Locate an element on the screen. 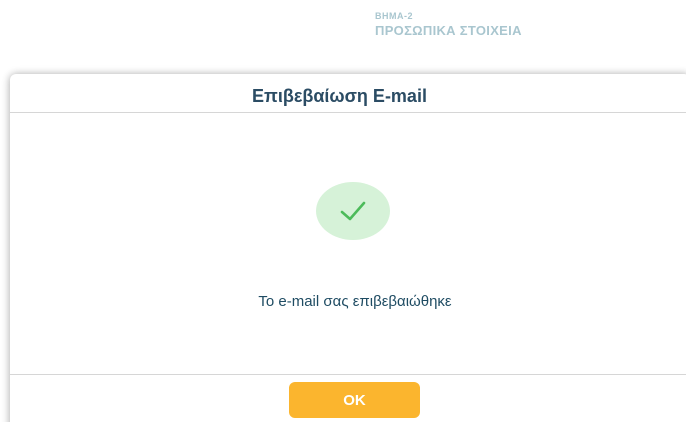 This screenshot has width=686, height=422. dialog-footer: OK is located at coordinates (348, 398).